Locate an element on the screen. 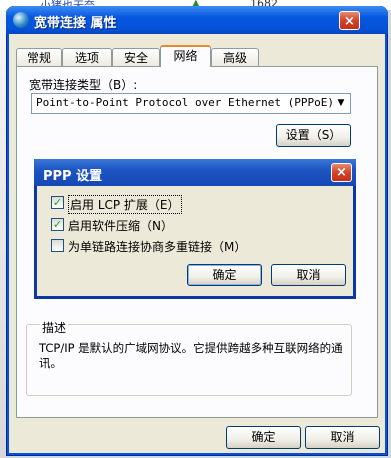  settings-button: 设置（S） is located at coordinates (313, 135).